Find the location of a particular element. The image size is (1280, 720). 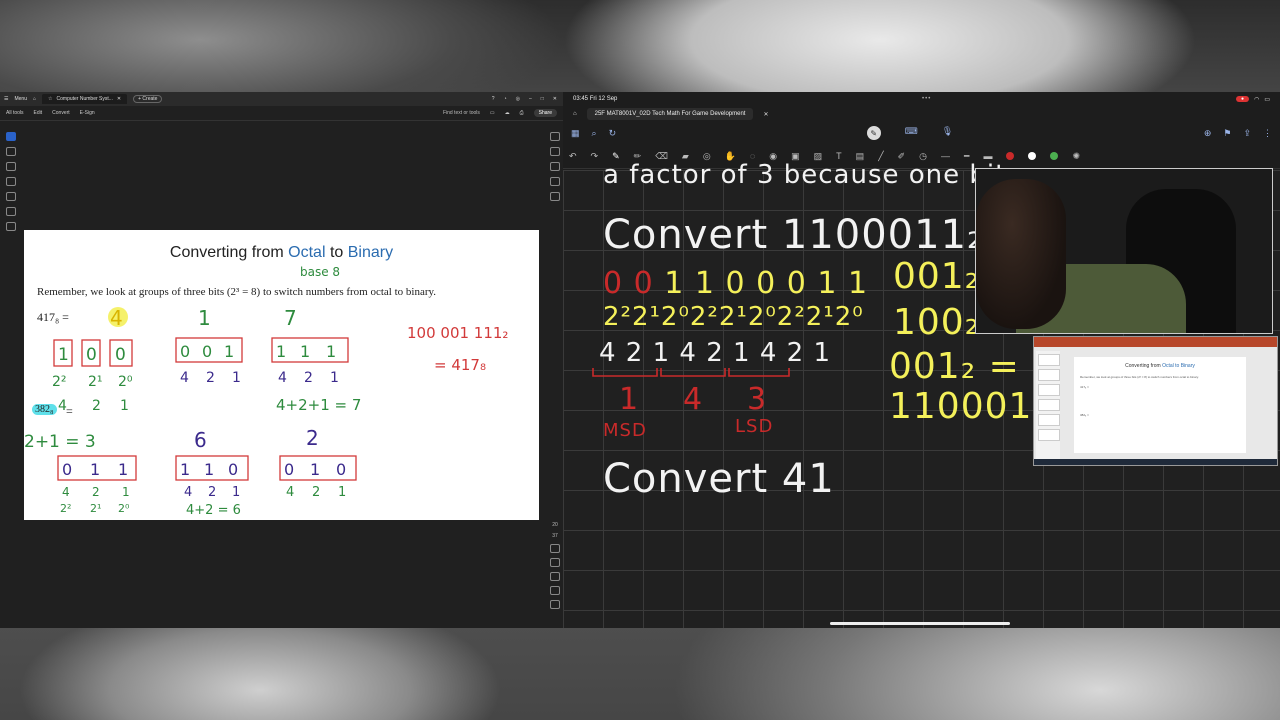

ios-status-bar: 03:45 Fri 12 Sep ••• ● ◠ ▭ is located at coordinates (921, 99).